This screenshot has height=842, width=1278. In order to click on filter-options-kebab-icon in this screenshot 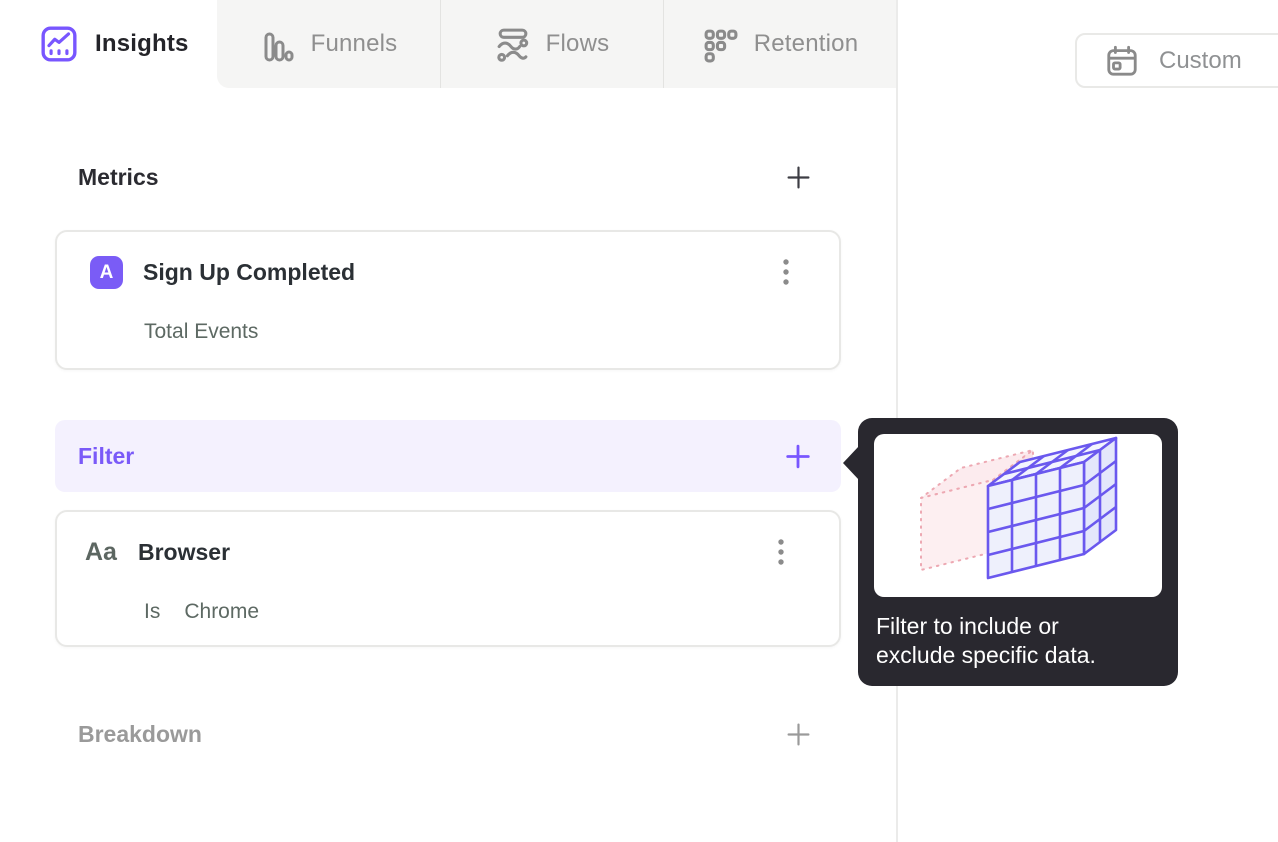, I will do `click(781, 552)`.